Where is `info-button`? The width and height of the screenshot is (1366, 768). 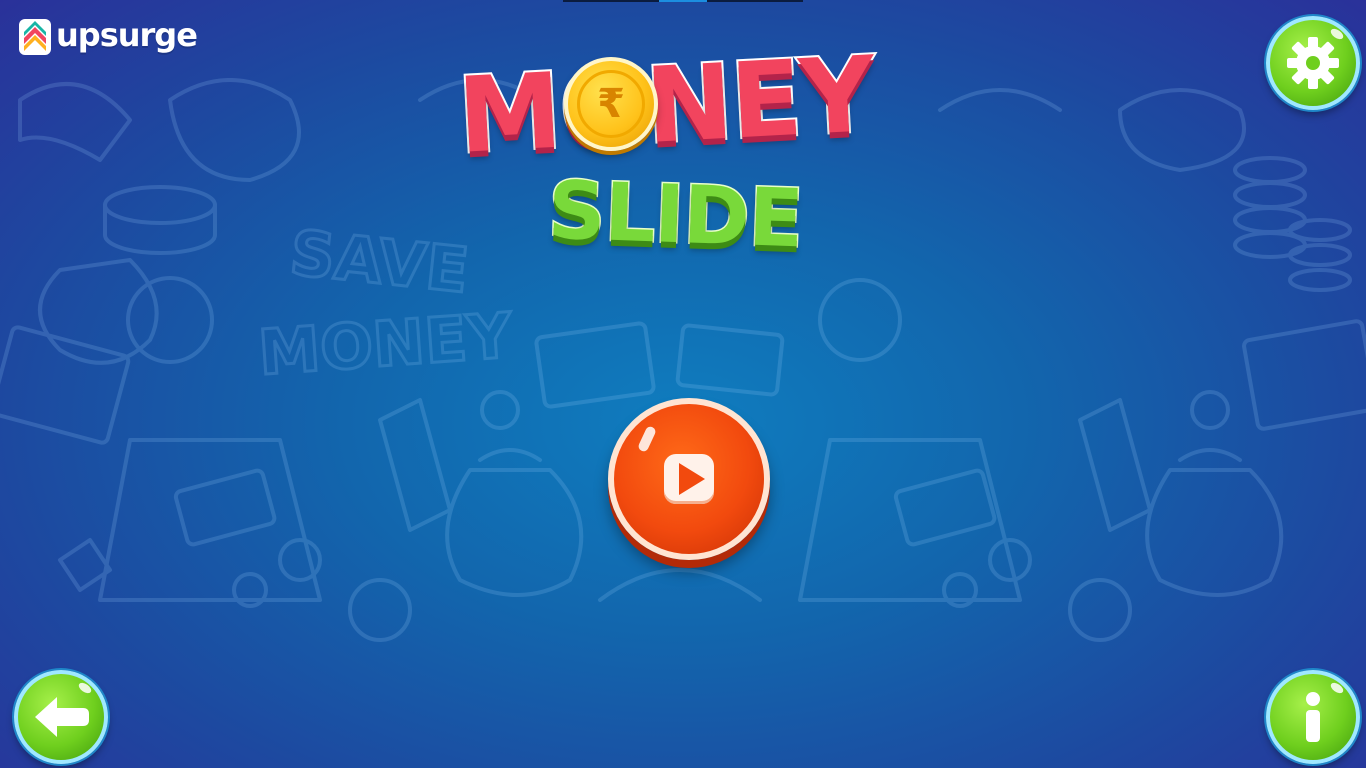
info-button is located at coordinates (1313, 717).